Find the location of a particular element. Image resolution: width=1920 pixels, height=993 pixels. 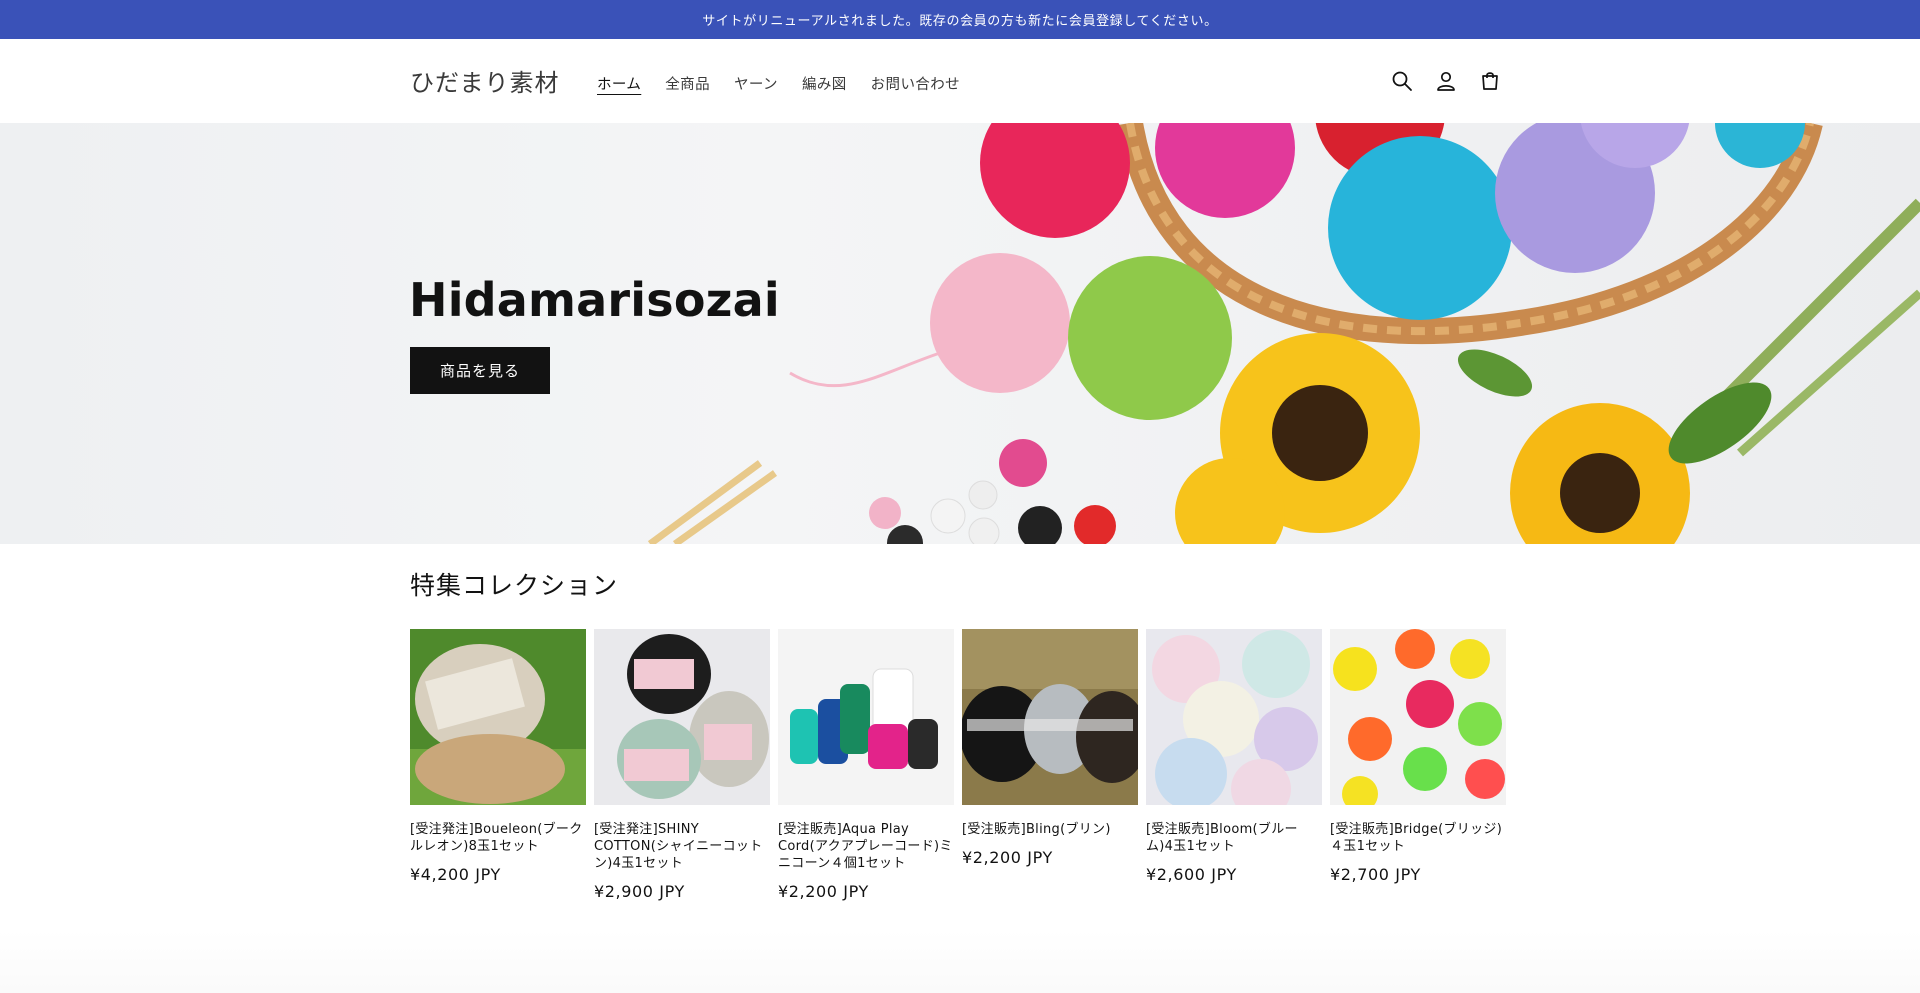

header-icons is located at coordinates (1446, 81).